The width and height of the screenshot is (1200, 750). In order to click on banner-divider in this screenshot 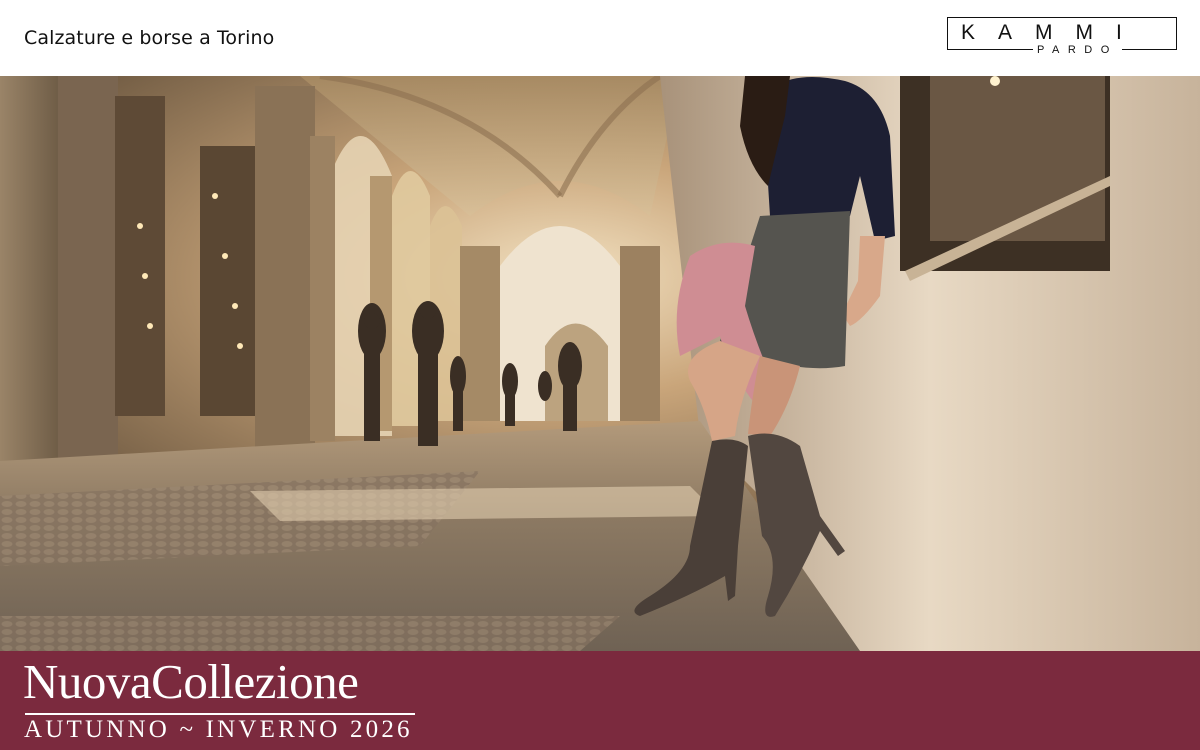, I will do `click(220, 714)`.